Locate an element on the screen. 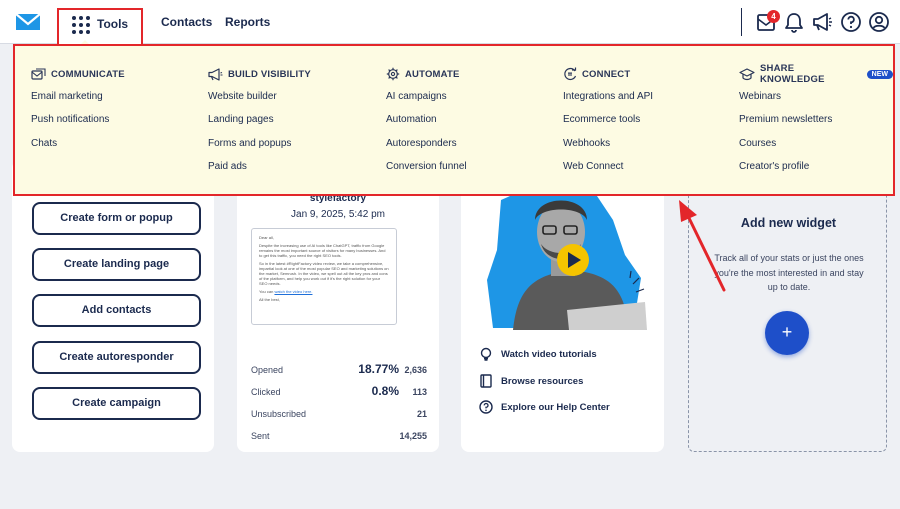 This screenshot has height=509, width=900. menu-item-chats: Chats is located at coordinates (78, 148).